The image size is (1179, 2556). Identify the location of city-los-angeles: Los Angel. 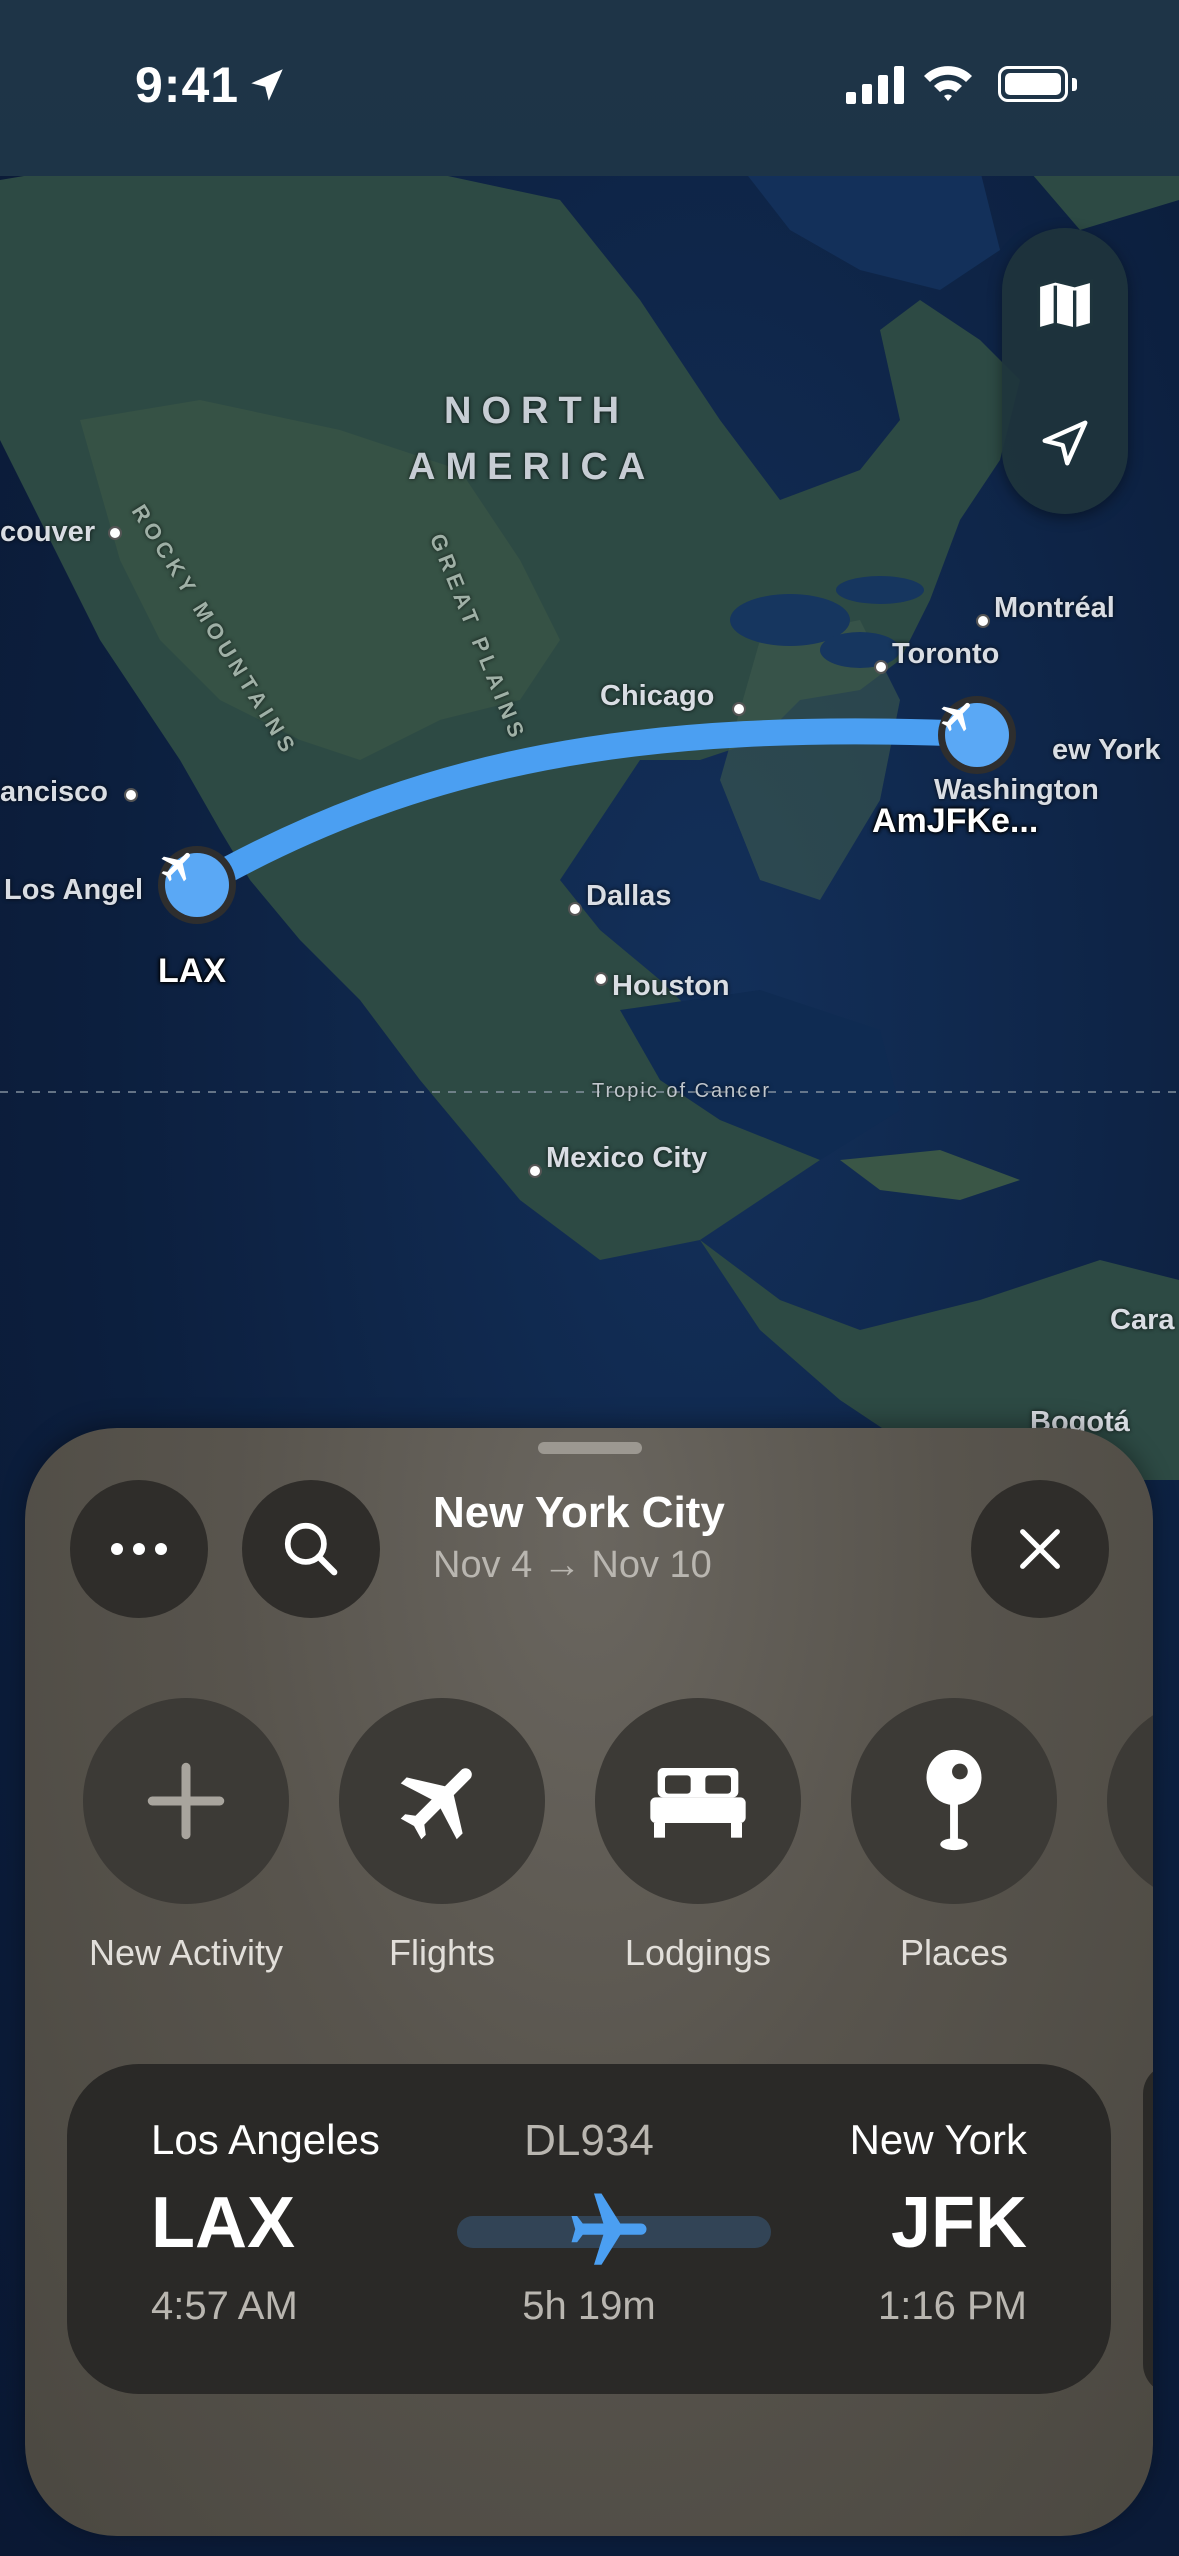
(73, 890).